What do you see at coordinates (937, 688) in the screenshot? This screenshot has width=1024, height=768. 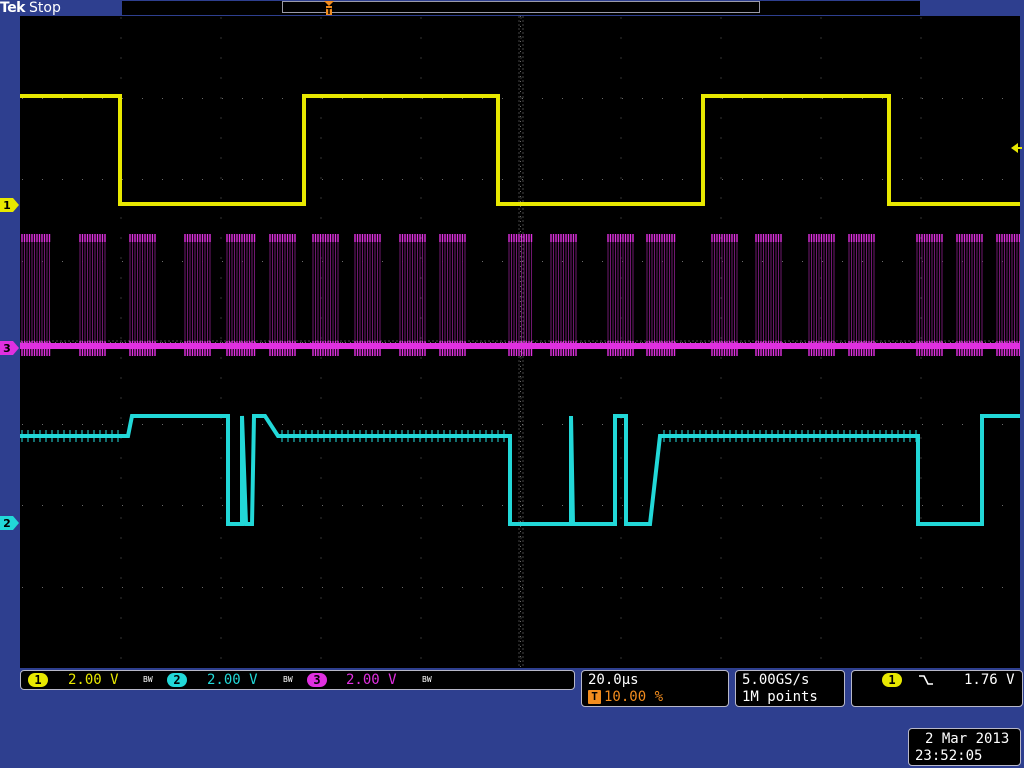 I see `trigger-readout: 1 1.76 V` at bounding box center [937, 688].